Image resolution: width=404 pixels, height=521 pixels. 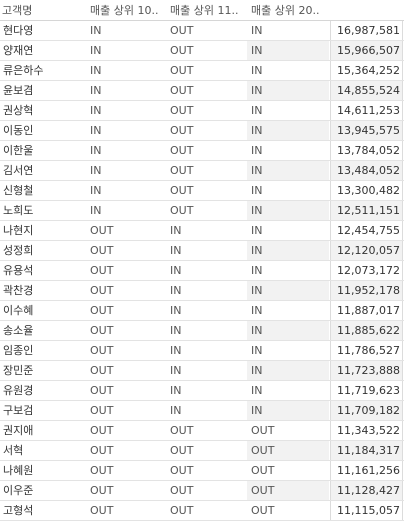 What do you see at coordinates (43, 311) in the screenshot?
I see `customer-name-cell: 이수혜` at bounding box center [43, 311].